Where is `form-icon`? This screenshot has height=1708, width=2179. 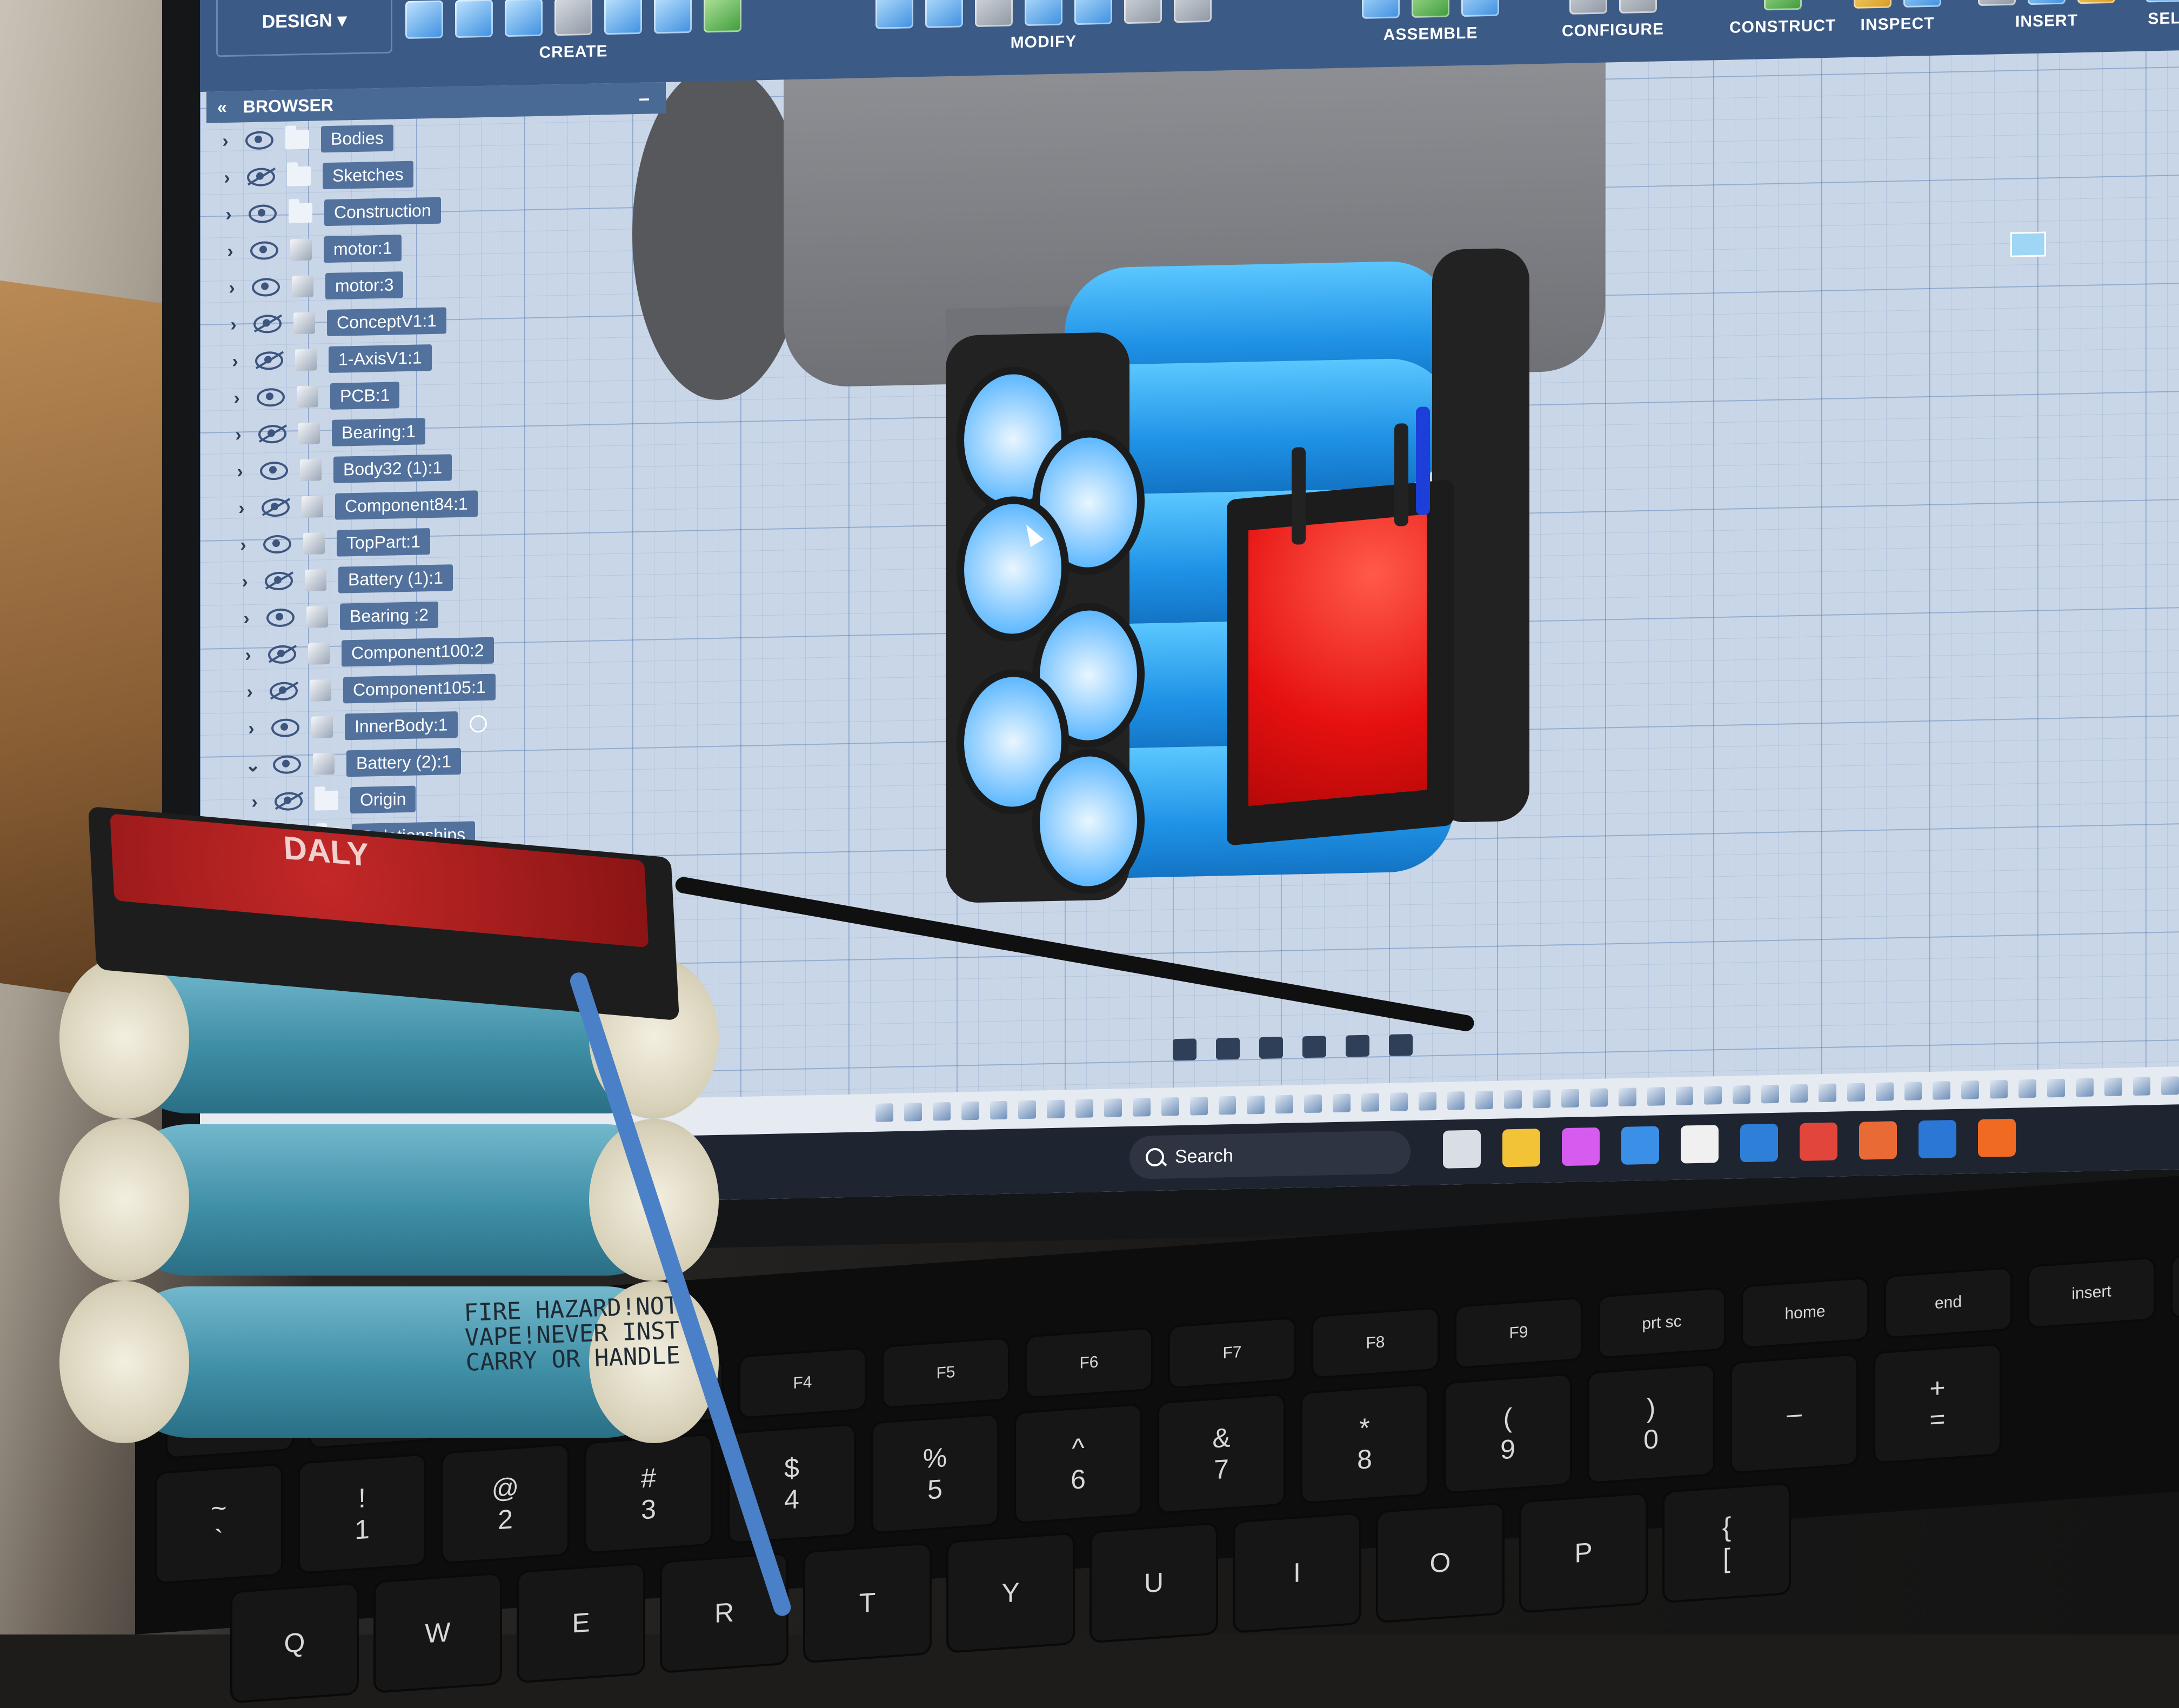 form-icon is located at coordinates (673, 17).